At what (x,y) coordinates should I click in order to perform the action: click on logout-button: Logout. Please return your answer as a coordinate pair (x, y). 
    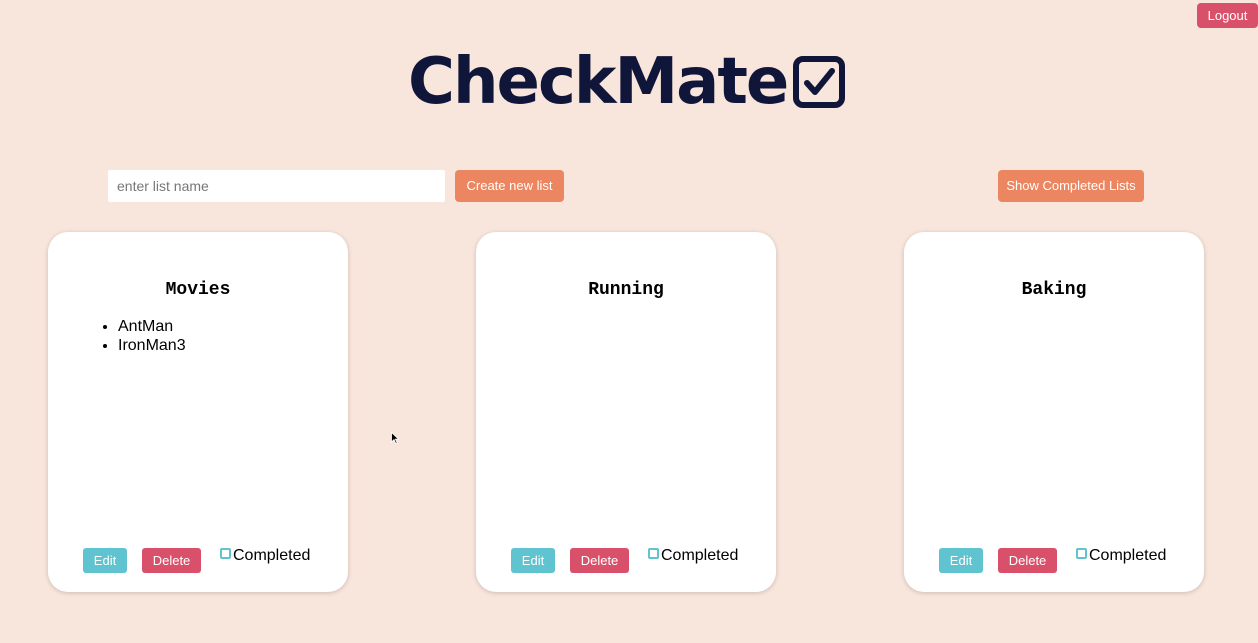
    Looking at the image, I should click on (1227, 15).